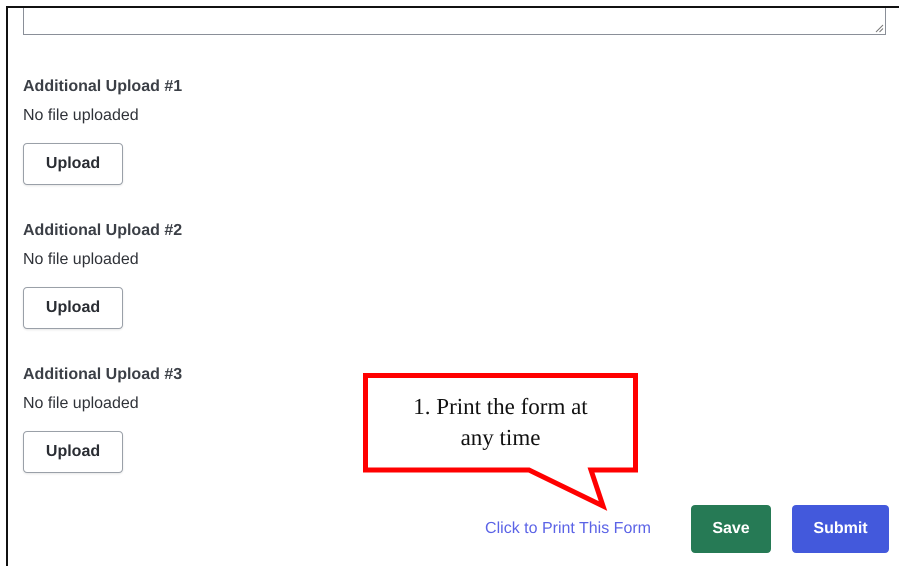  I want to click on upload-label: Additional Upload #1, so click(102, 87).